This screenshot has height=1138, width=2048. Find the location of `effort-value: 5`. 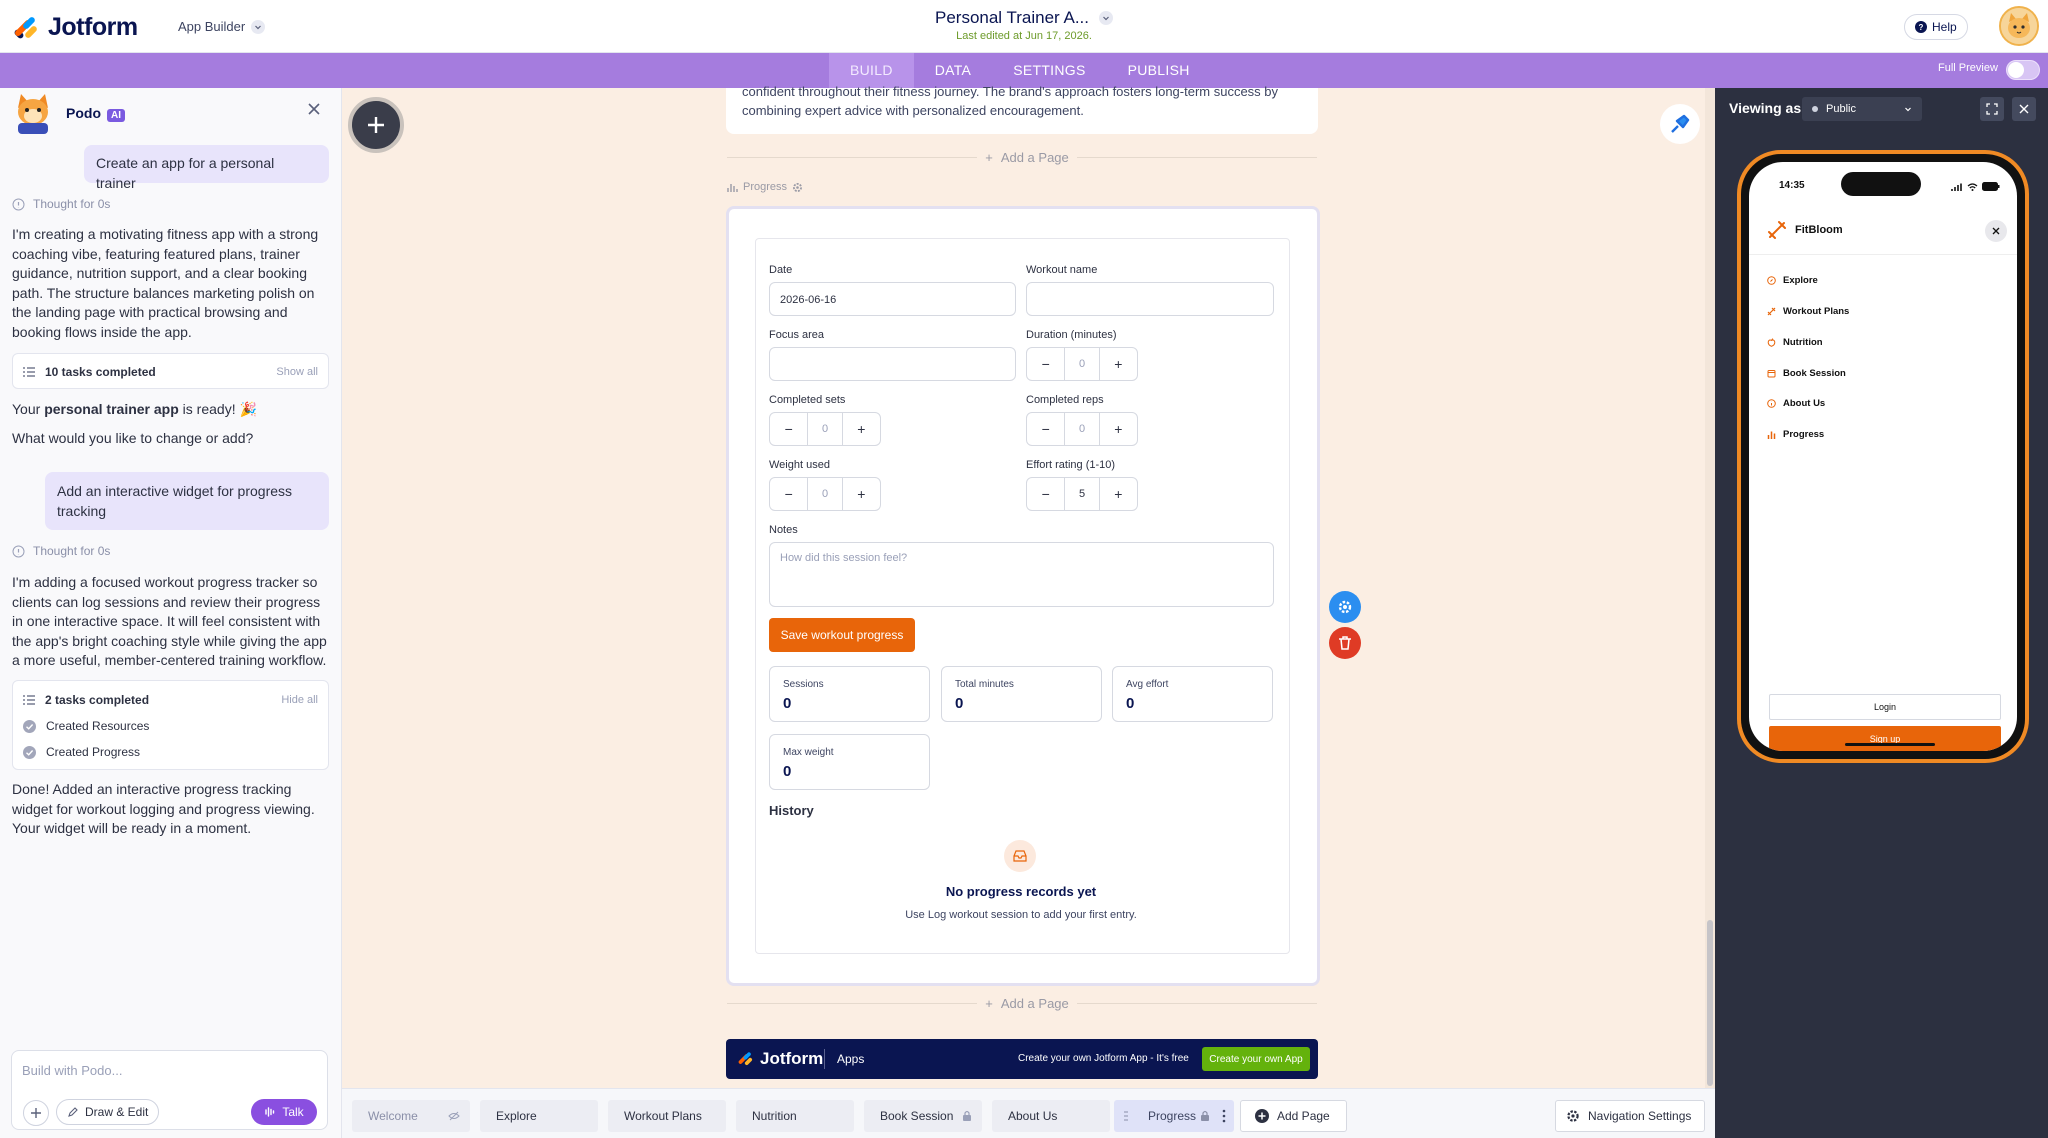

effort-value: 5 is located at coordinates (1082, 494).